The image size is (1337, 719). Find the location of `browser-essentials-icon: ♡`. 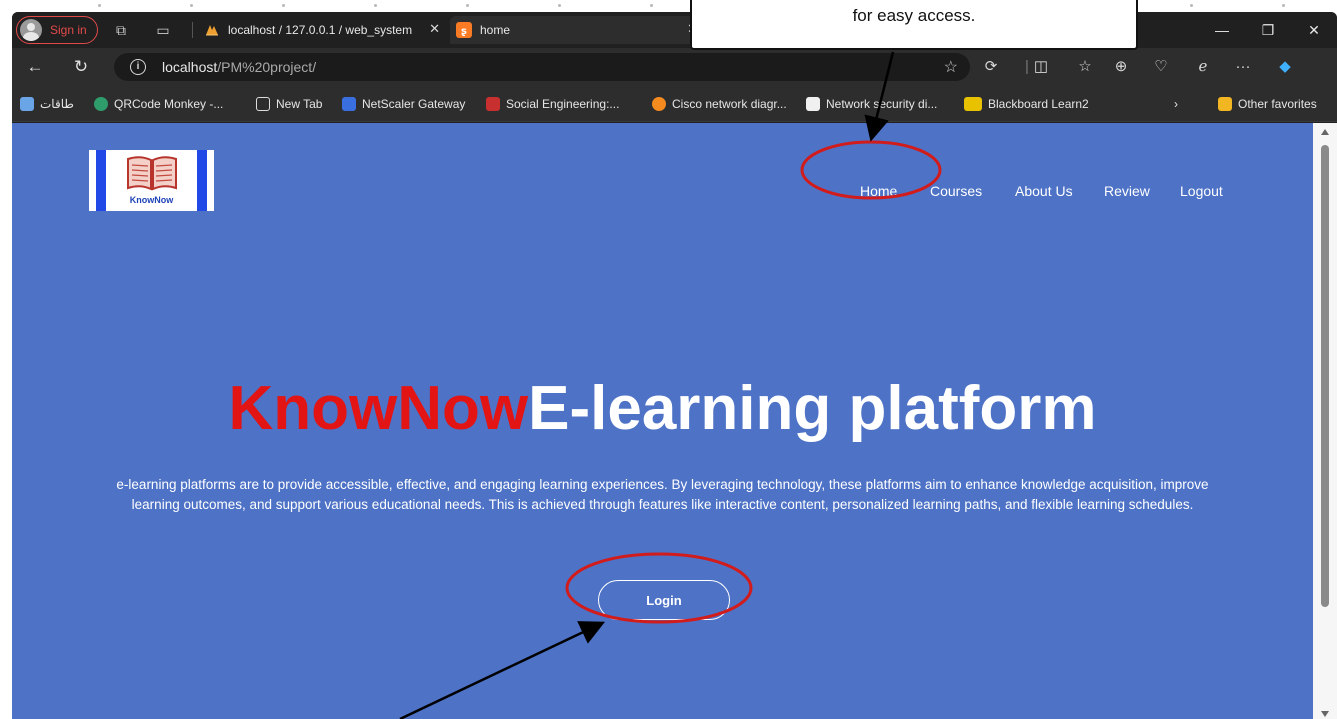

browser-essentials-icon: ♡ is located at coordinates (1161, 67).